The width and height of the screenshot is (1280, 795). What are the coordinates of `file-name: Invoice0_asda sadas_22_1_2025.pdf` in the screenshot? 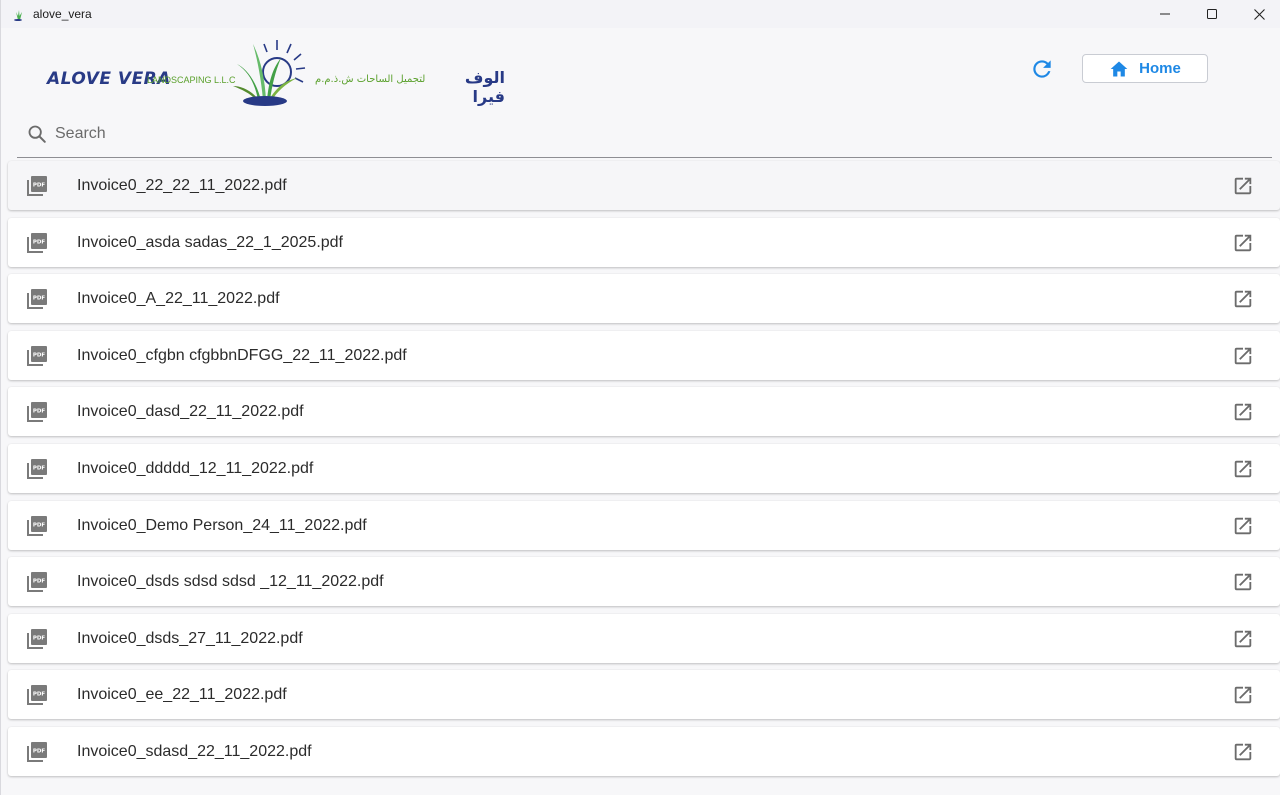 It's located at (210, 242).